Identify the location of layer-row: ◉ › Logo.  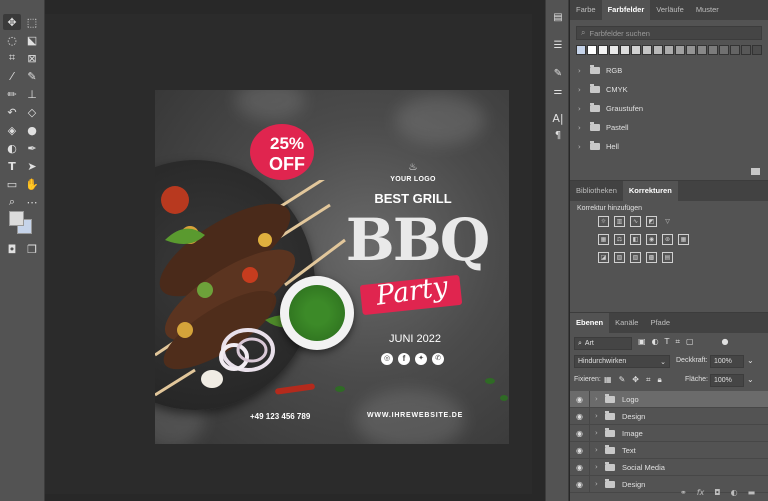
(669, 399).